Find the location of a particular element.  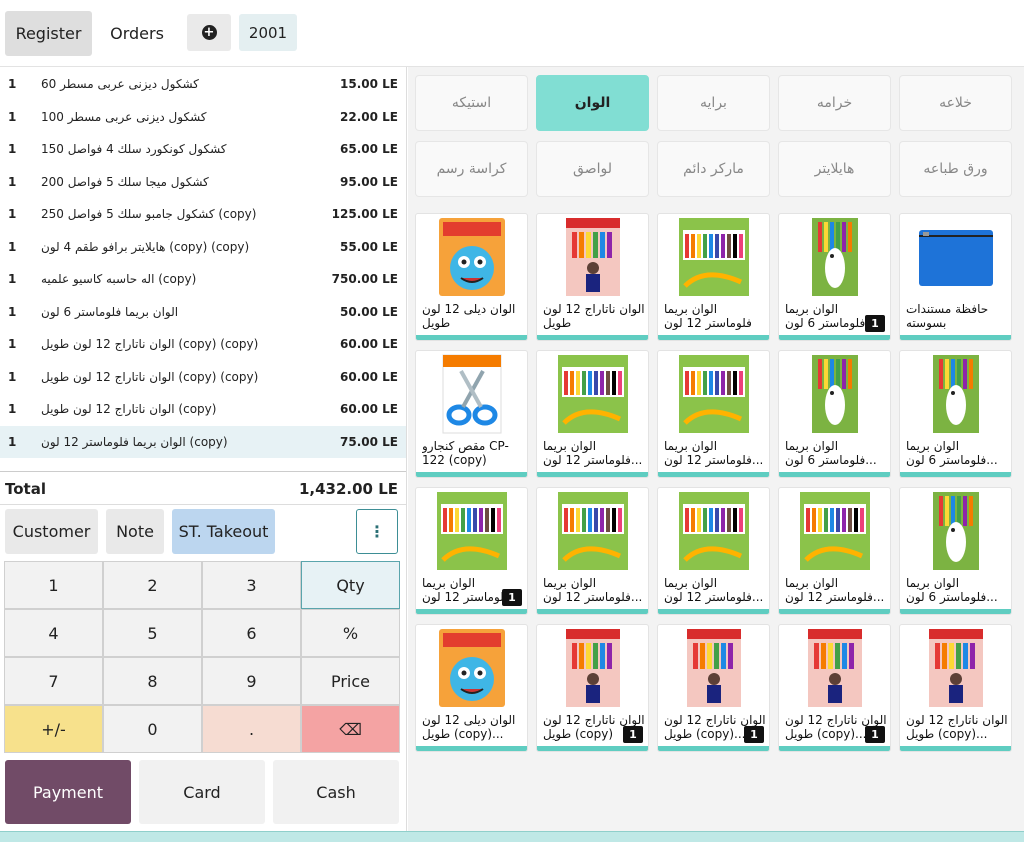

category-button: ورق طباعه is located at coordinates (955, 169).